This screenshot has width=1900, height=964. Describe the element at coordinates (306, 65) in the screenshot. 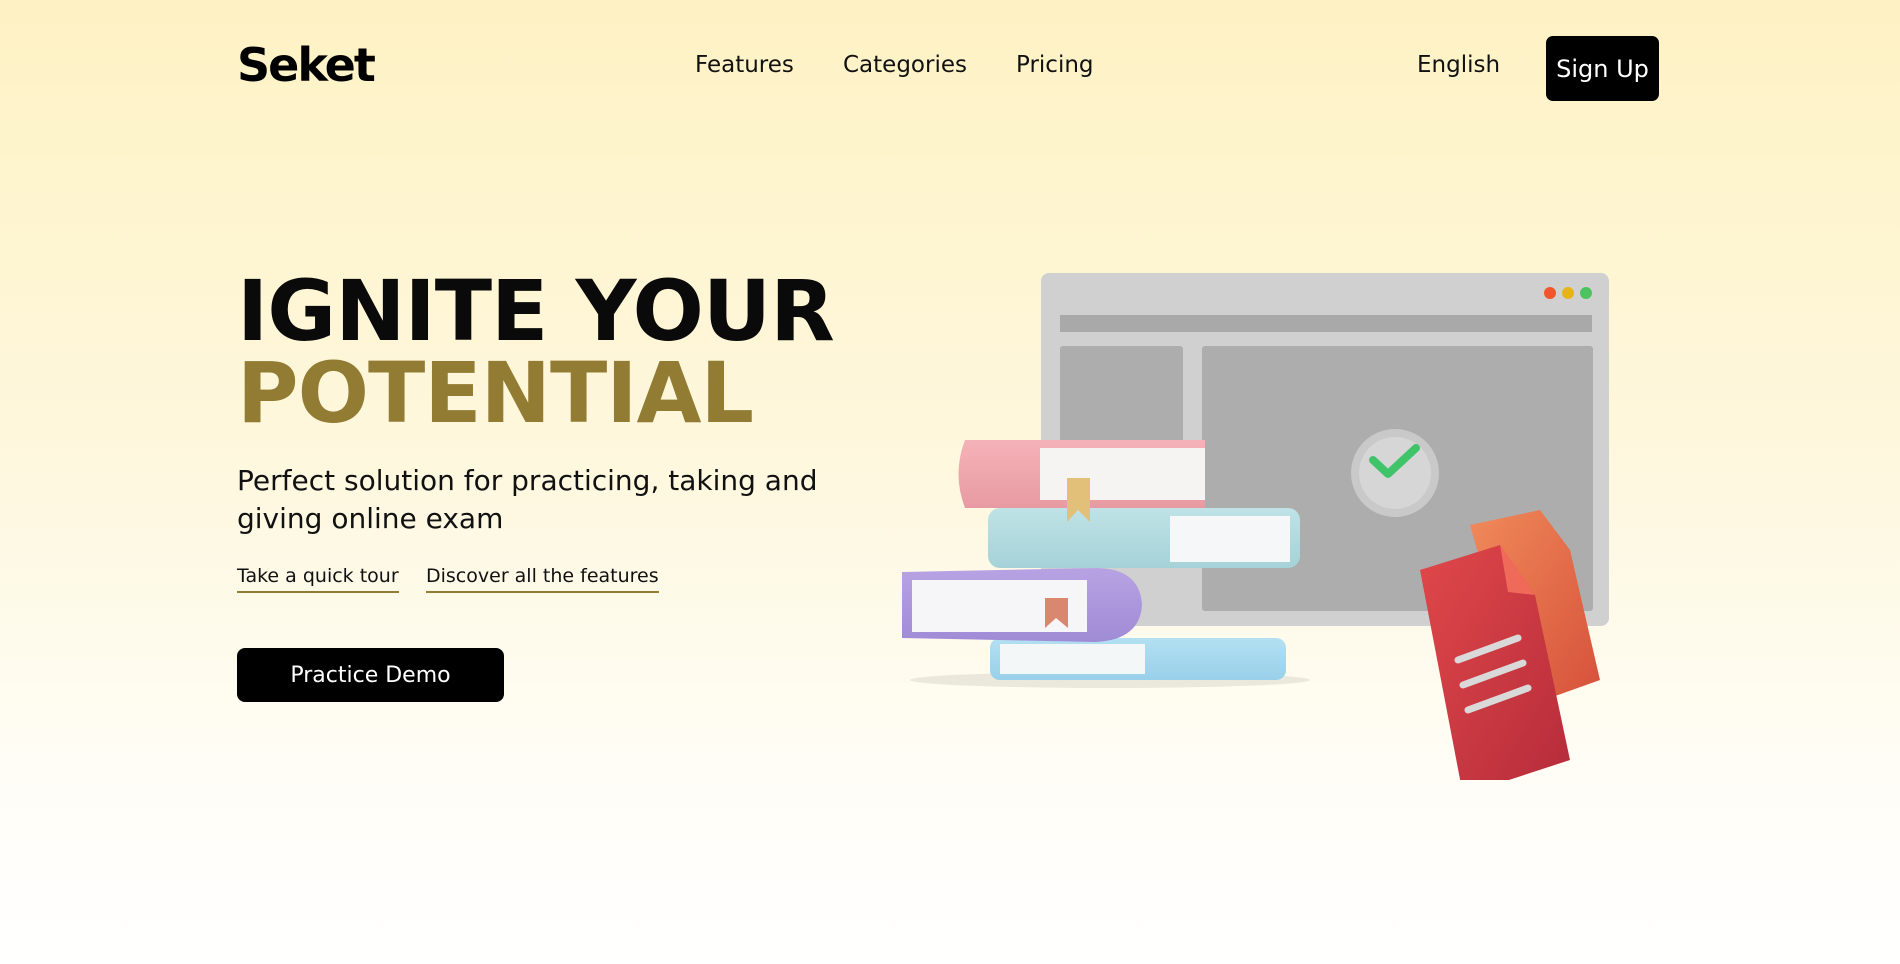

I see `brand-logo: Seket` at that location.